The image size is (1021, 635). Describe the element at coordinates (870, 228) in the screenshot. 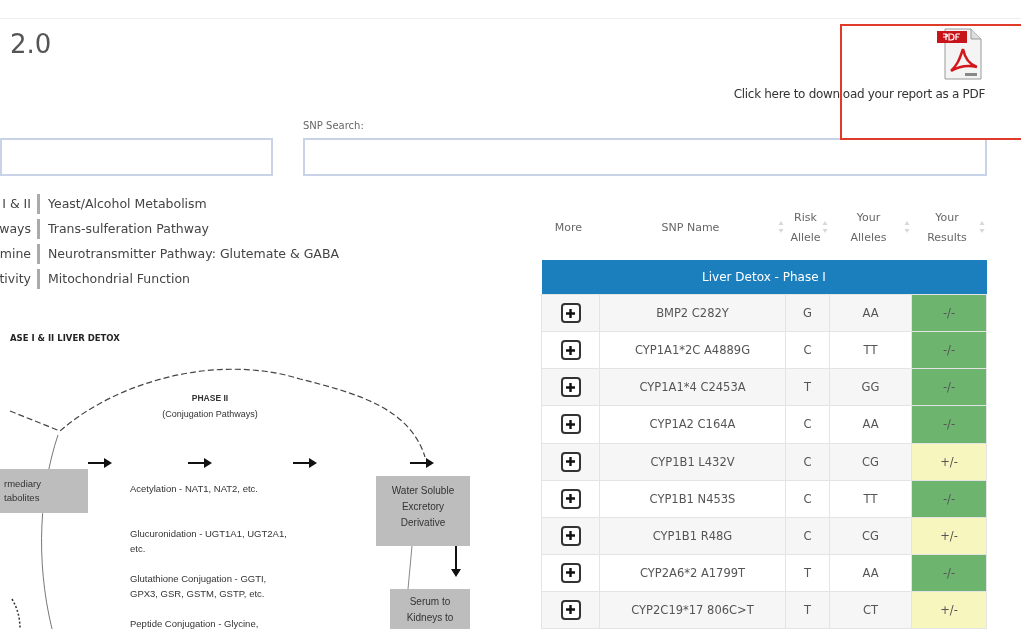

I see `column-header: Your Alleles` at that location.